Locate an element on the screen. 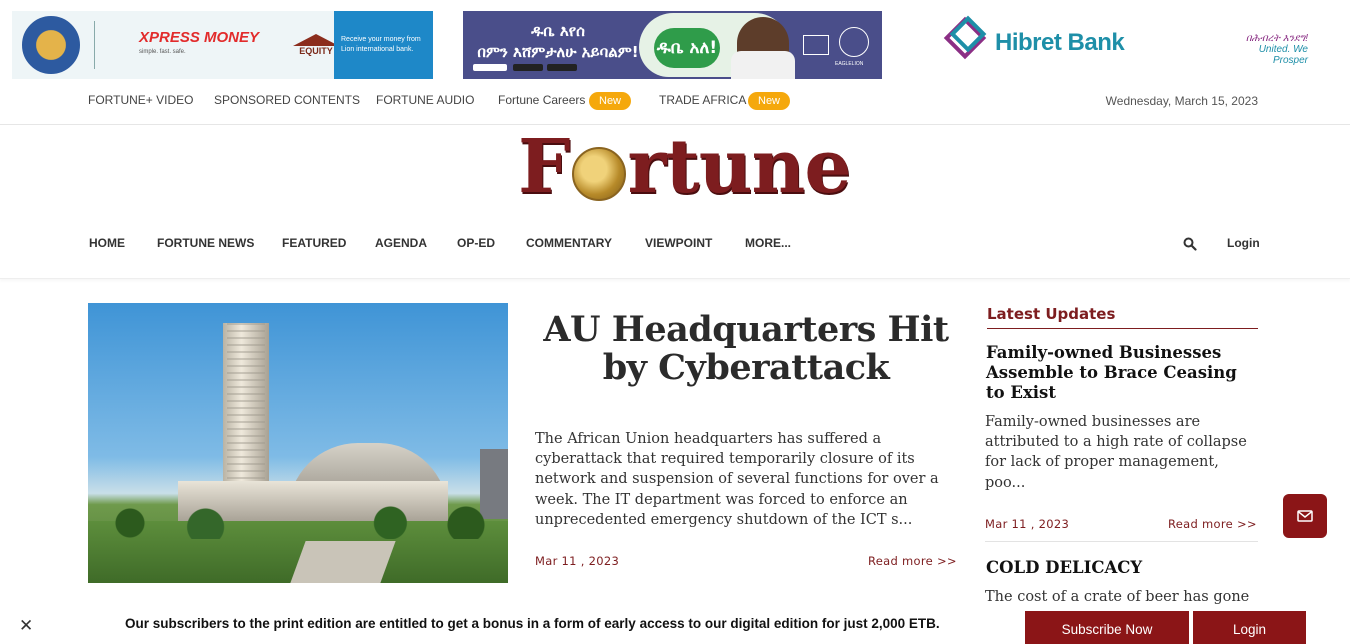 Image resolution: width=1350 pixels, height=644 pixels. hero-article-date: Mar 11 , 2023 is located at coordinates (577, 561).